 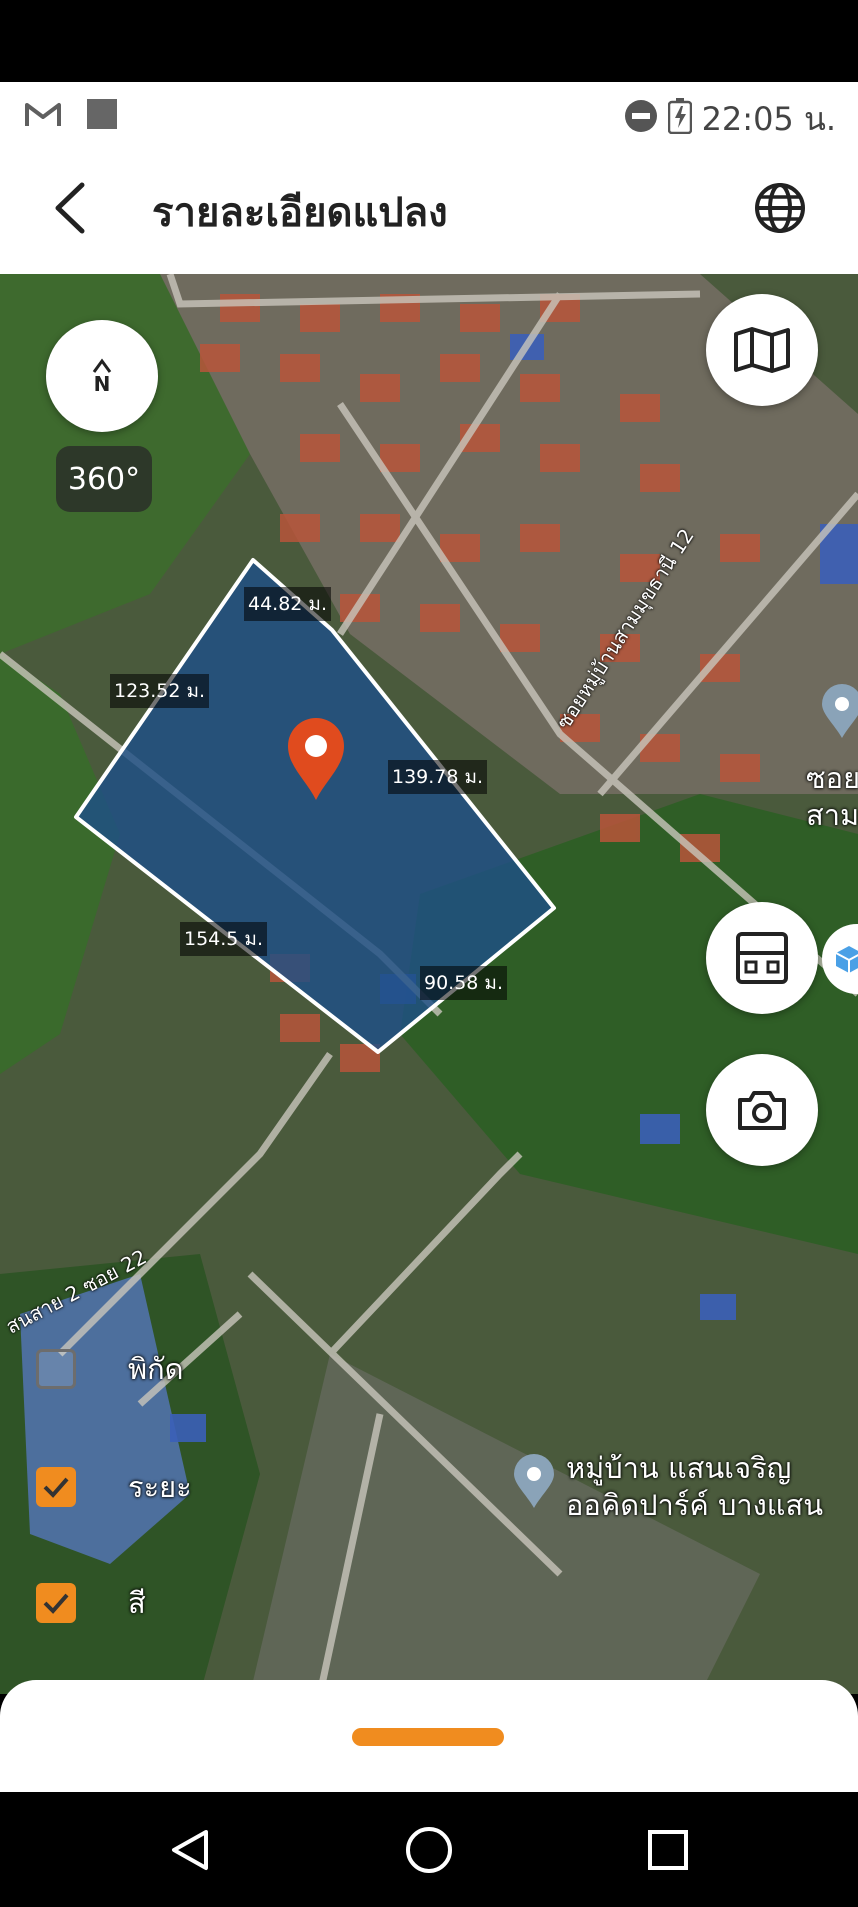 I want to click on poi-pin-icon, so click(x=839, y=714).